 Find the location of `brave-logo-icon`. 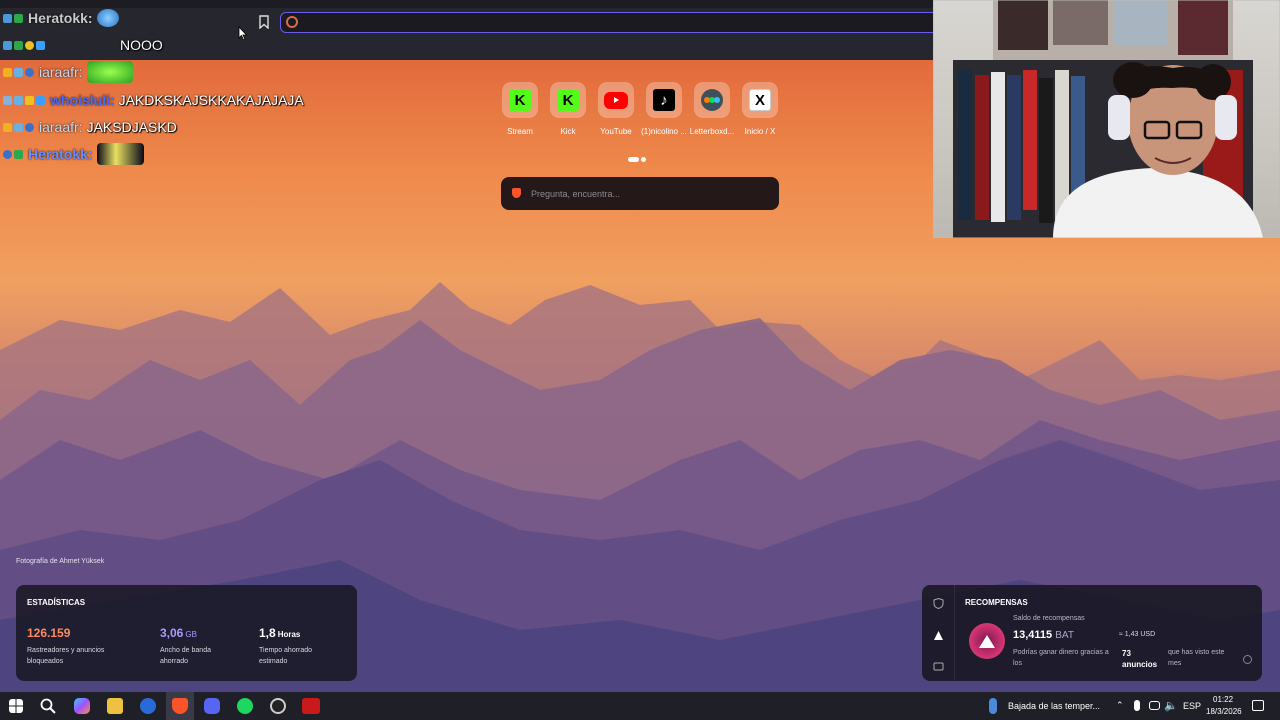

brave-logo-icon is located at coordinates (516, 193).